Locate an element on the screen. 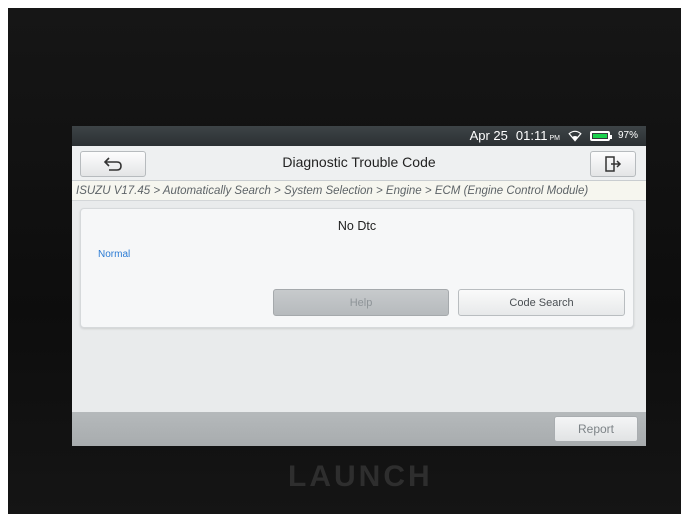 The height and width of the screenshot is (514, 688). battery-percent: 97% is located at coordinates (627, 135).